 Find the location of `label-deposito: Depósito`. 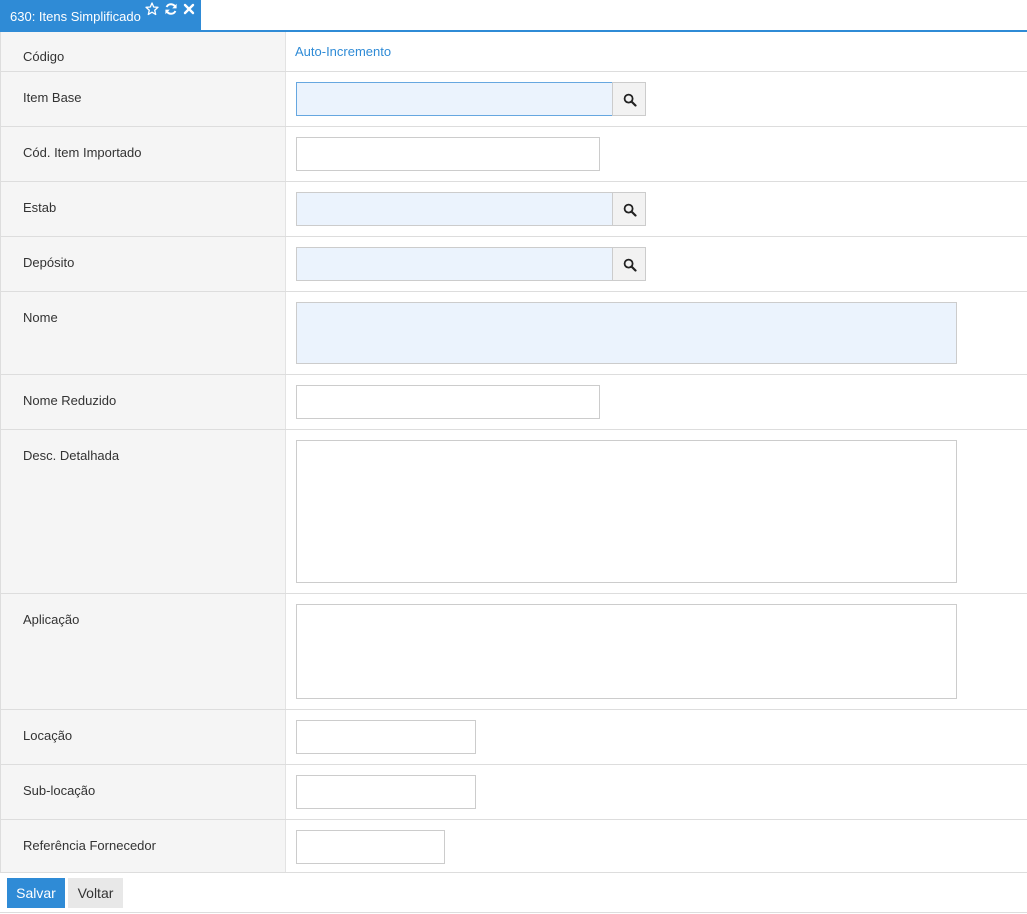

label-deposito: Depósito is located at coordinates (49, 262).